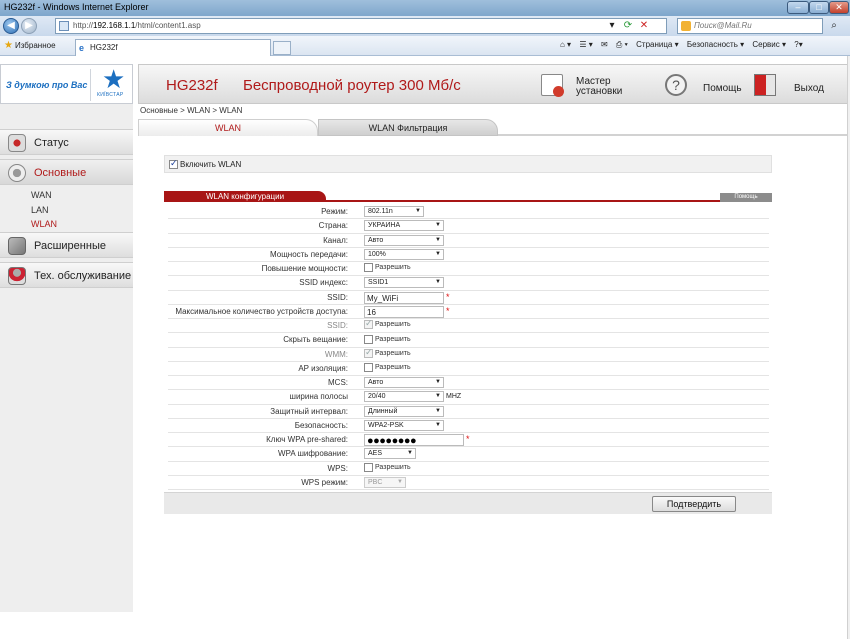  What do you see at coordinates (404, 283) in the screenshot?
I see `ssid-index-select: SSID1` at bounding box center [404, 283].